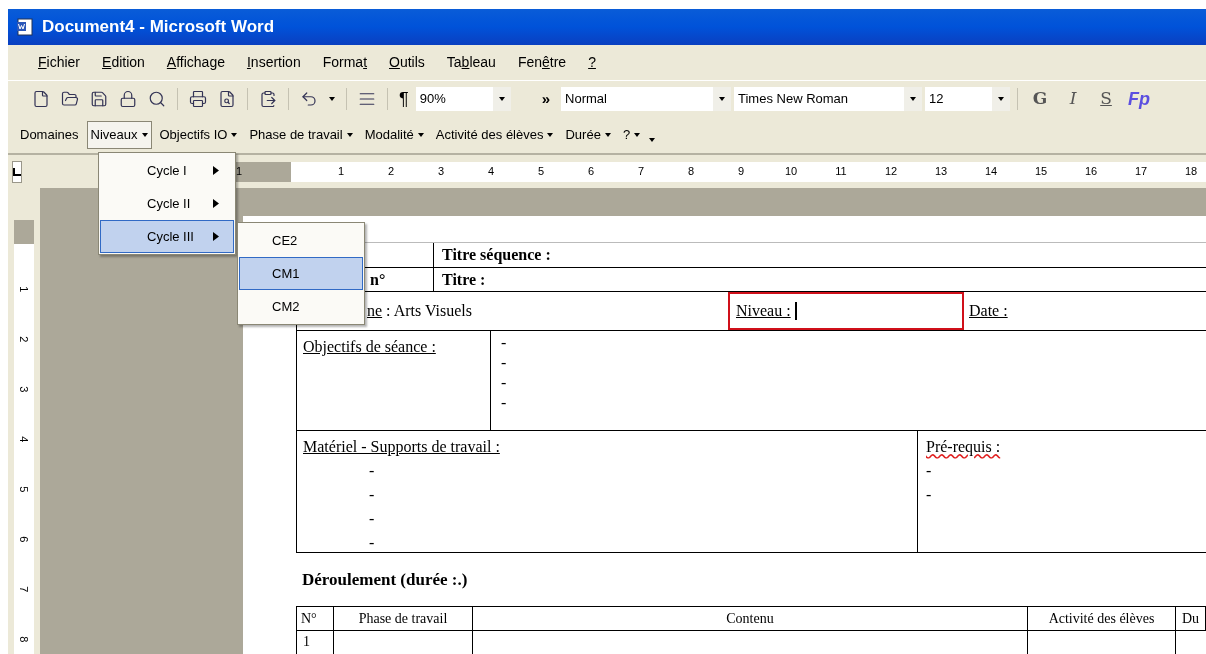 Image resolution: width=1206 pixels, height=654 pixels. I want to click on table-cell: 1, so click(315, 642).